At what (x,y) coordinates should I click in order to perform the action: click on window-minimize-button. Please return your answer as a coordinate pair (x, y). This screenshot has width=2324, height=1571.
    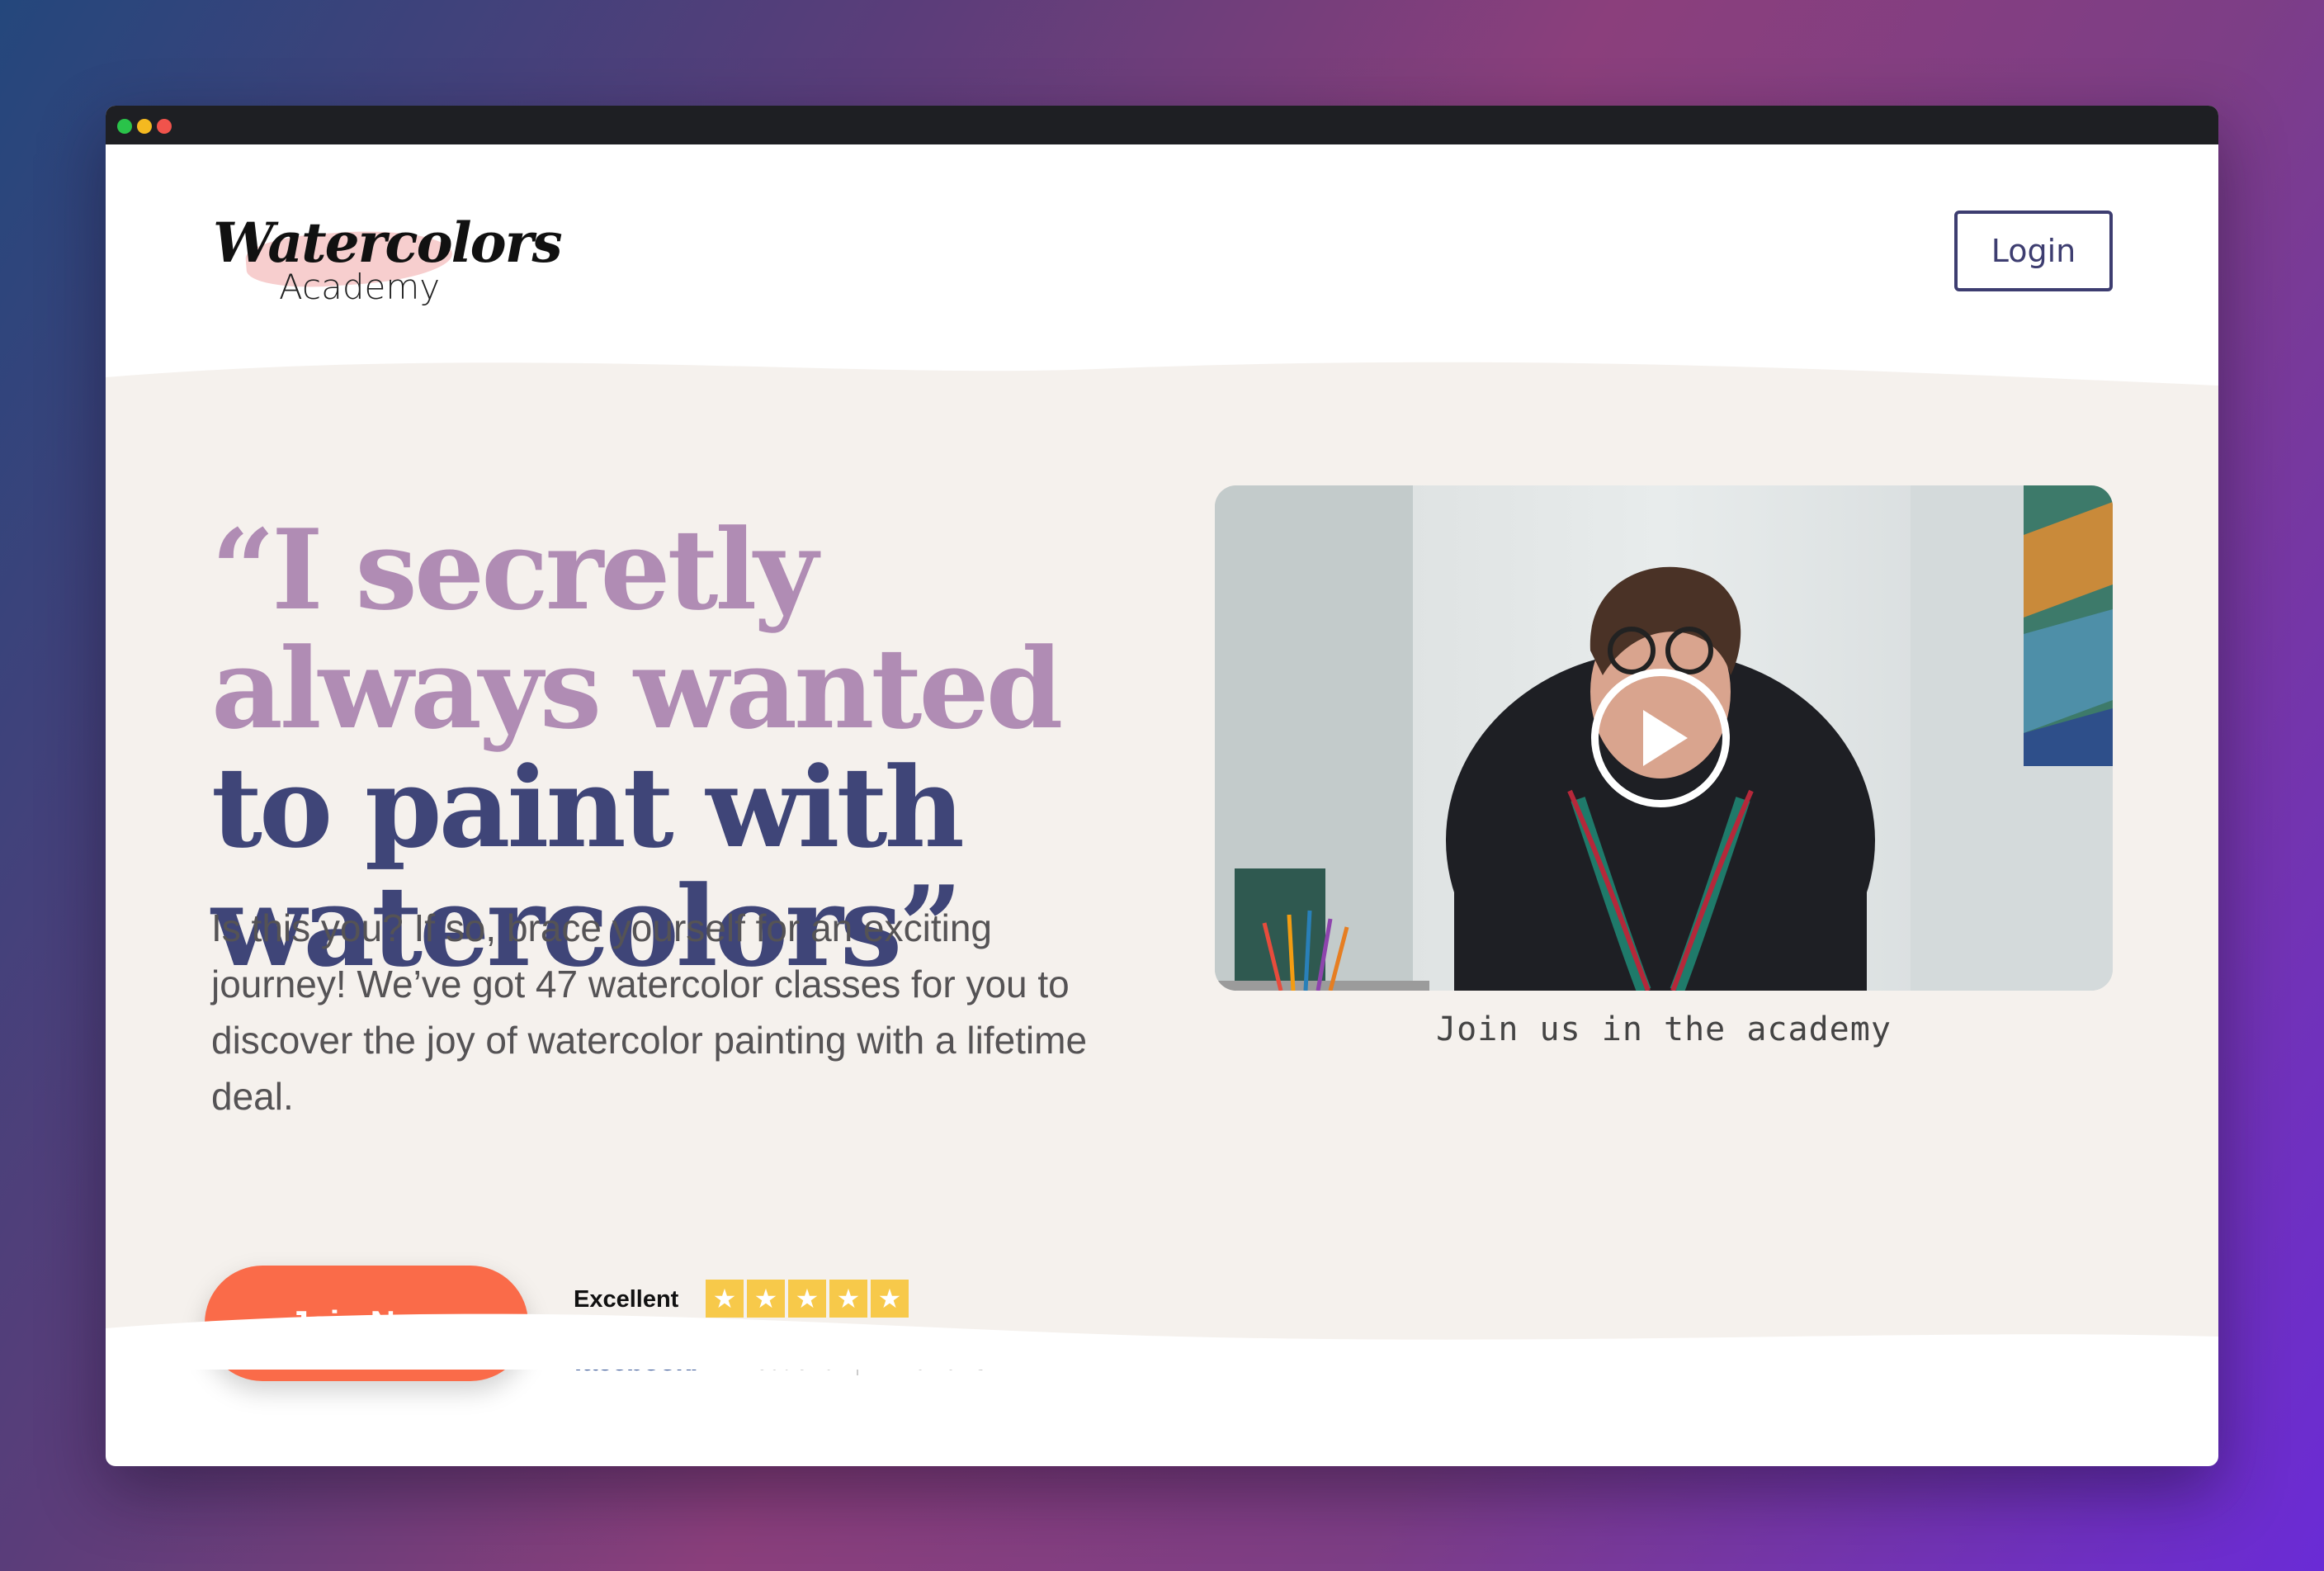
    Looking at the image, I should click on (144, 126).